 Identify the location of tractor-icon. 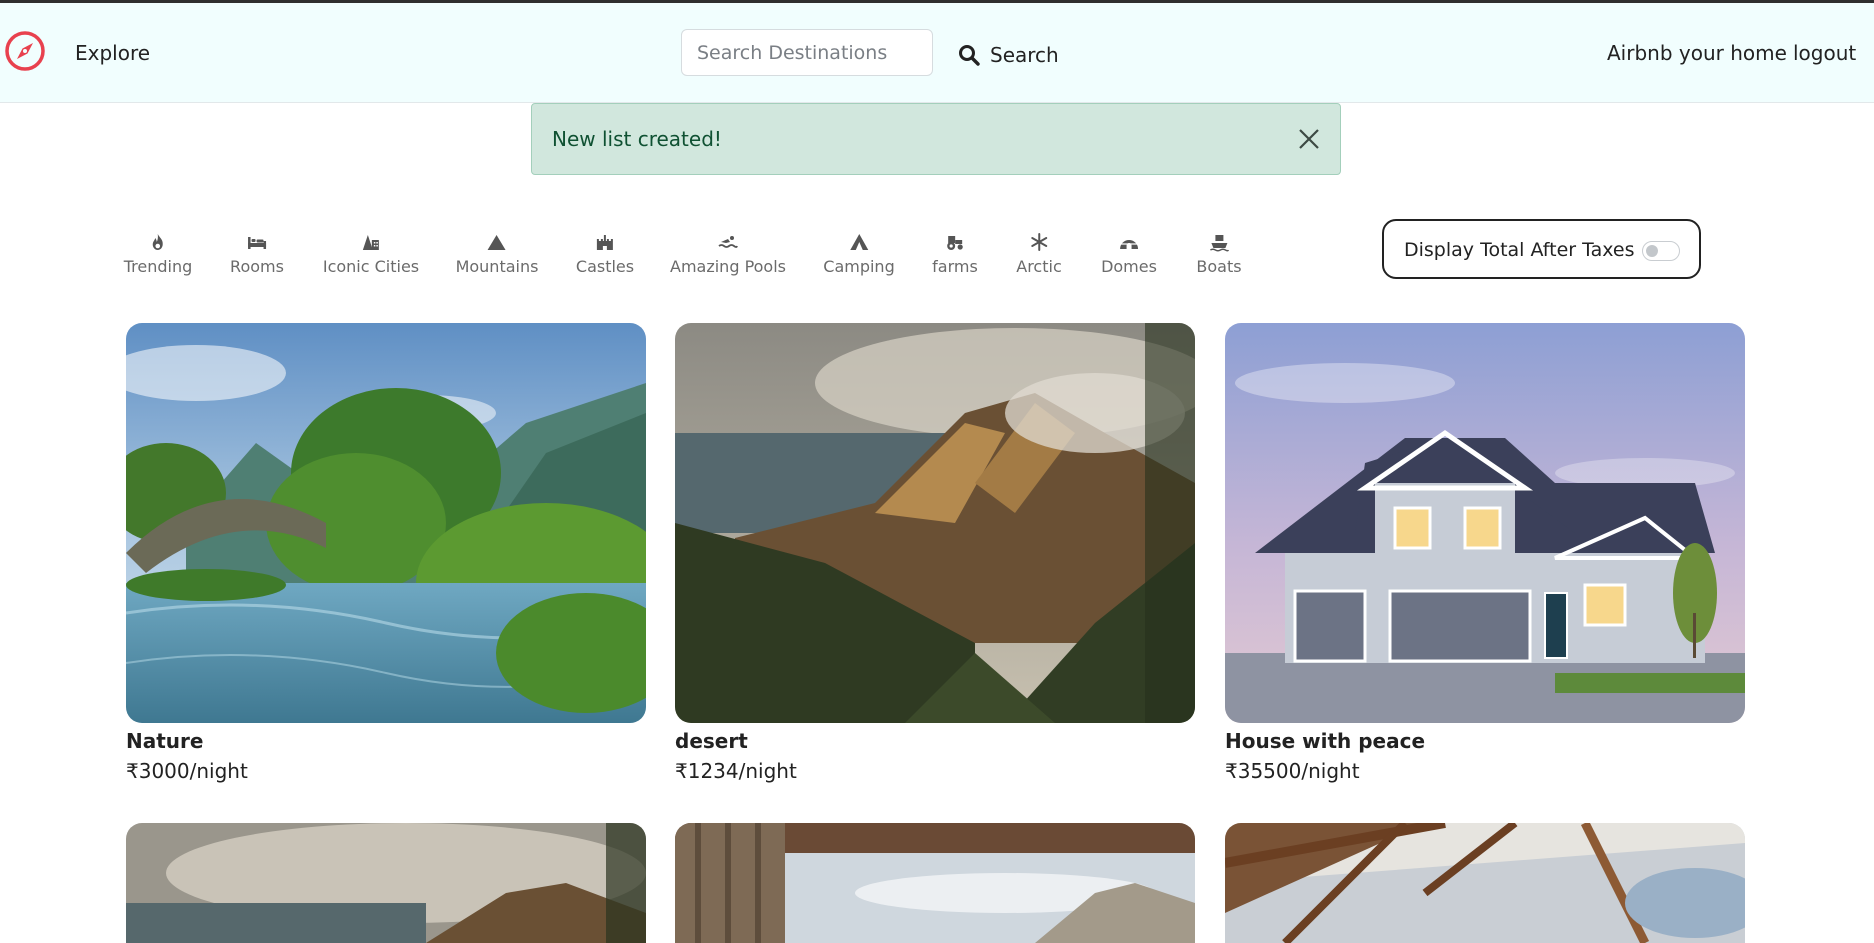
(955, 243).